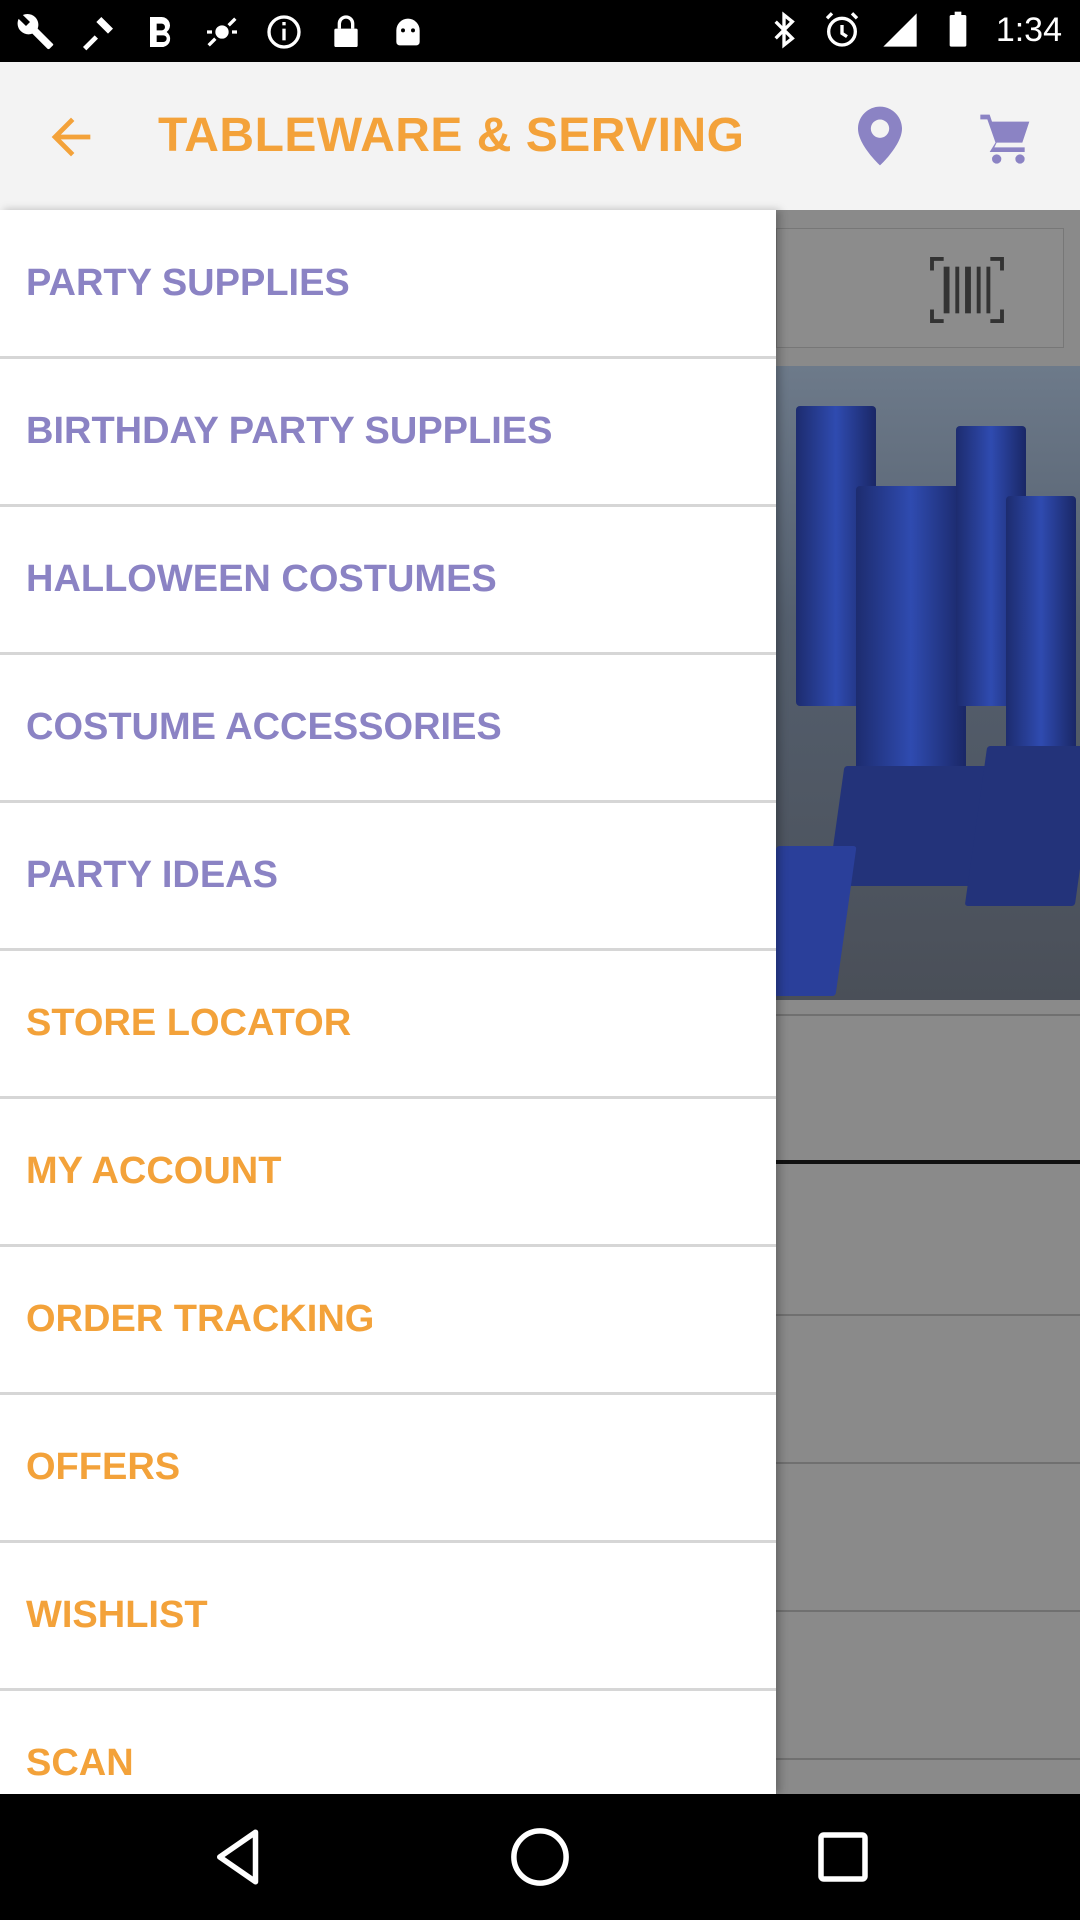  Describe the element at coordinates (388, 1024) in the screenshot. I see `drawer-item-store-locator: STORE LOCATOR` at that location.